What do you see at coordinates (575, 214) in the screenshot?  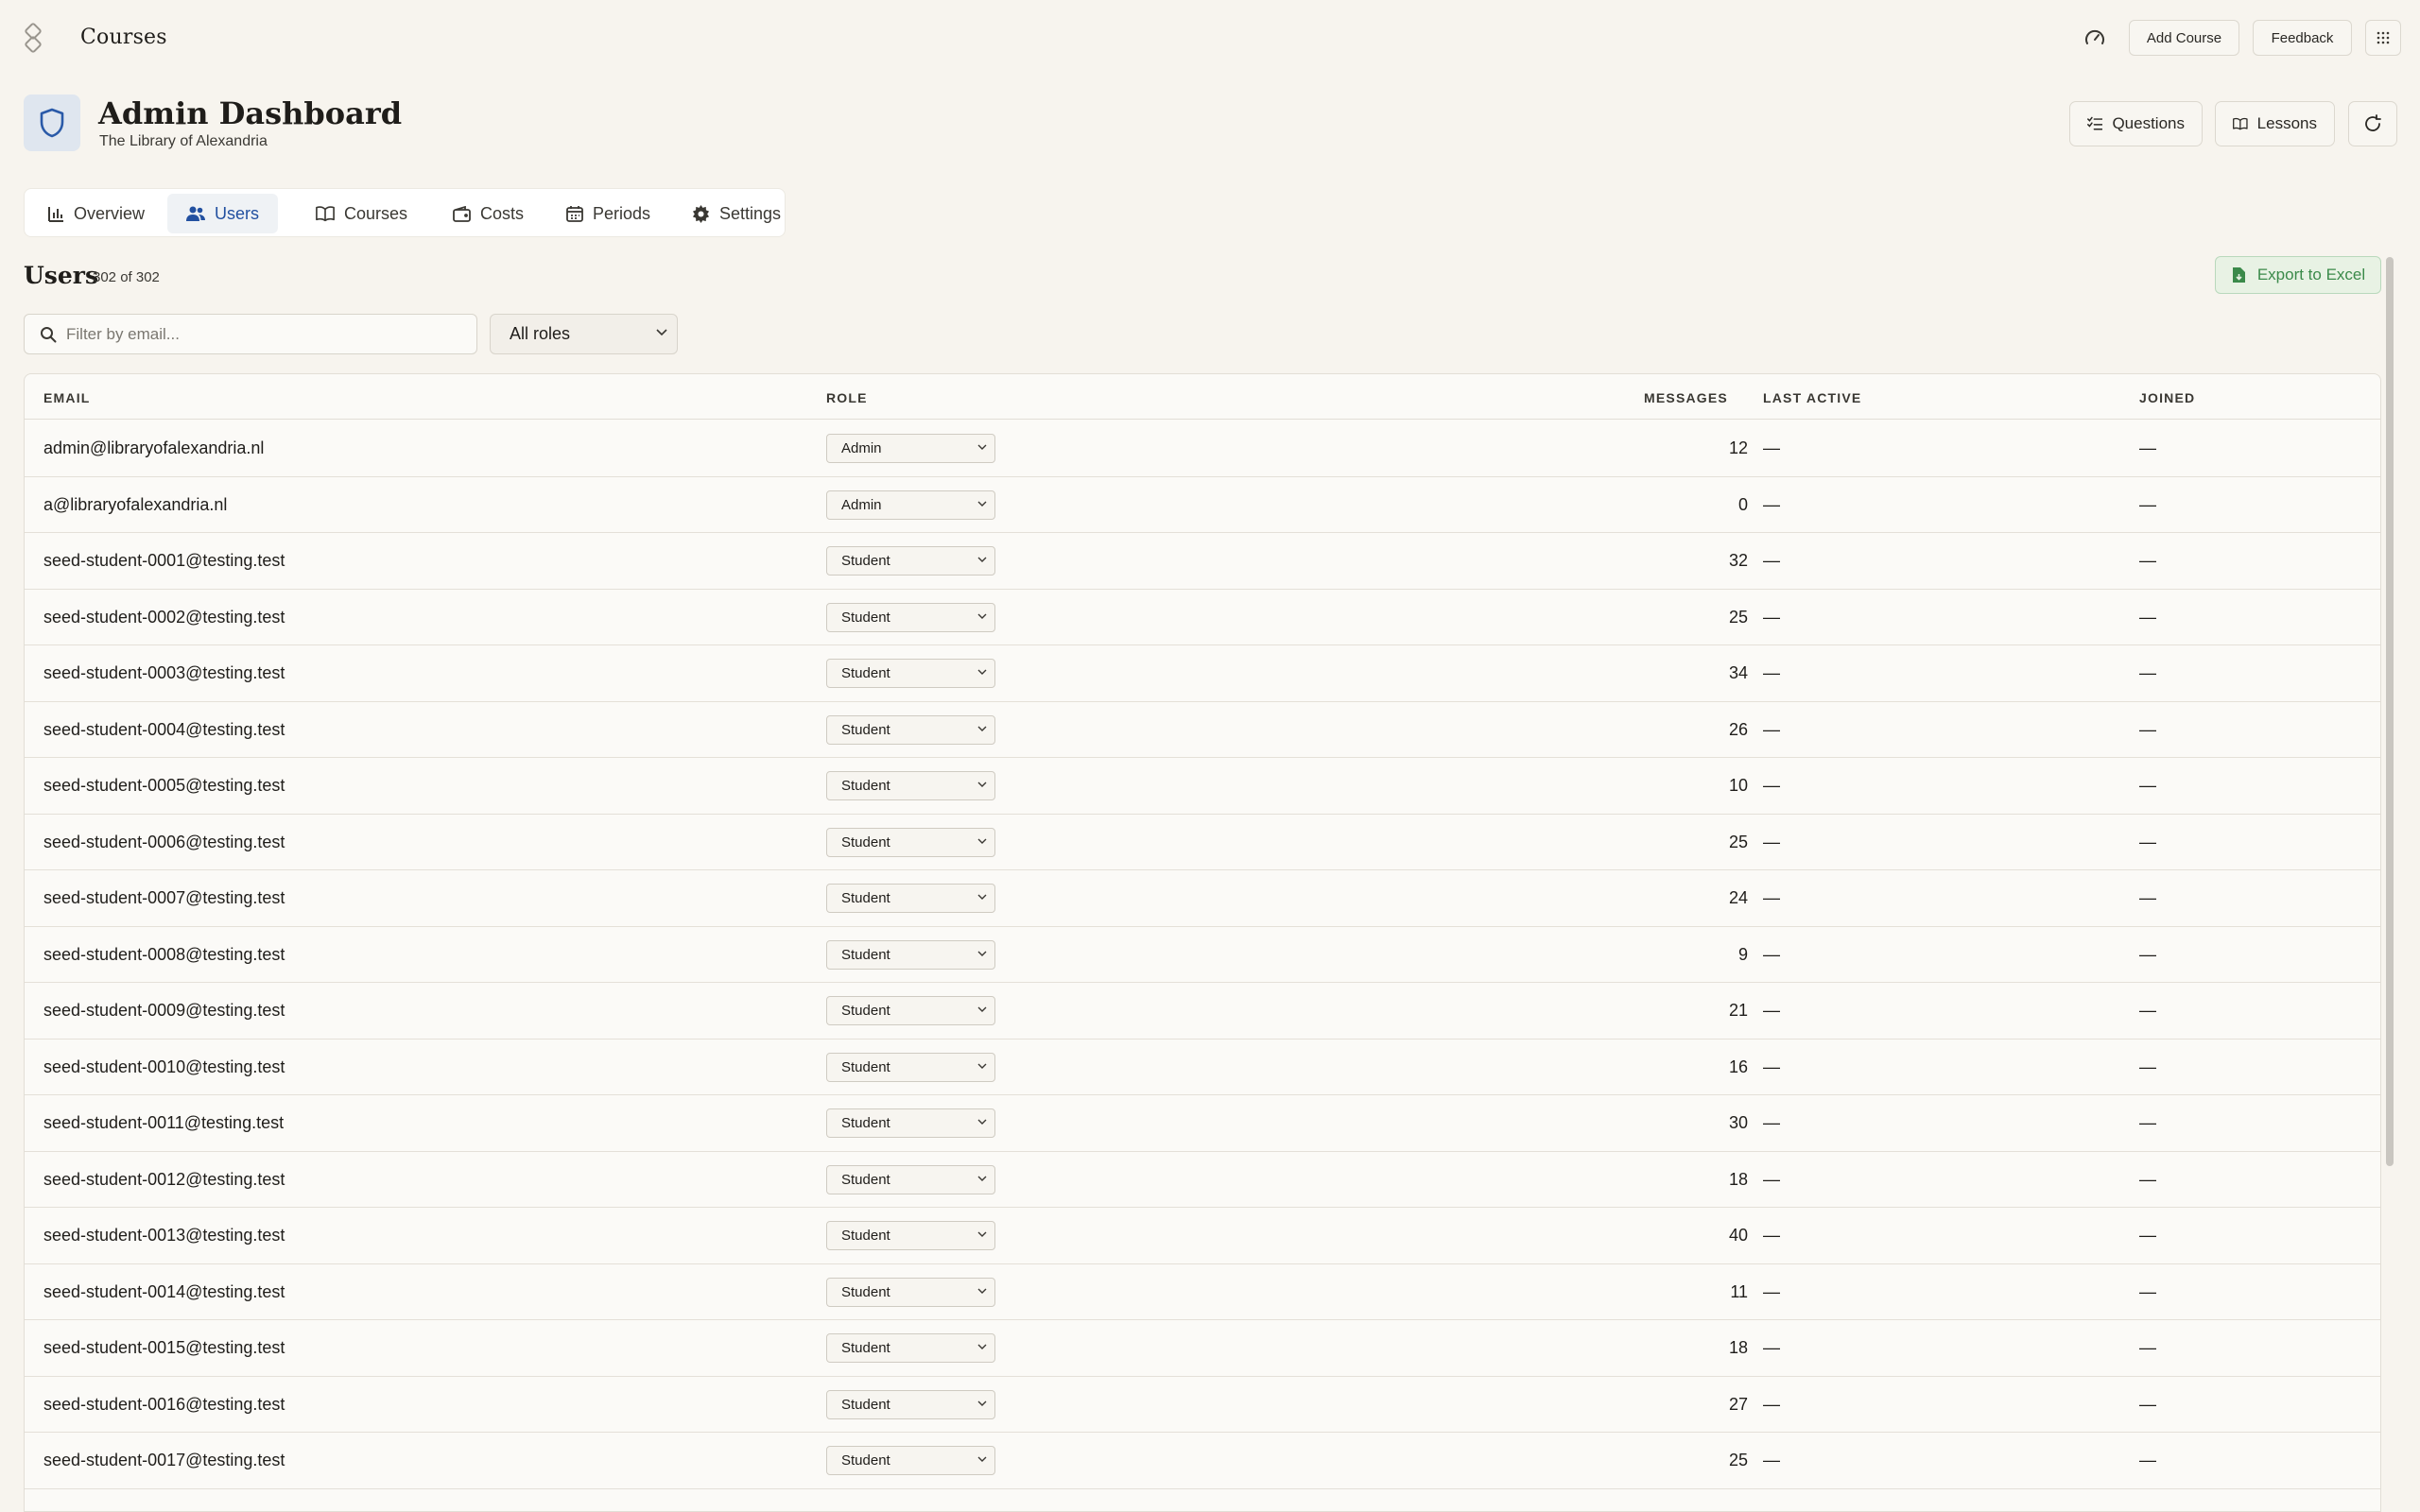 I see `calendar-icon` at bounding box center [575, 214].